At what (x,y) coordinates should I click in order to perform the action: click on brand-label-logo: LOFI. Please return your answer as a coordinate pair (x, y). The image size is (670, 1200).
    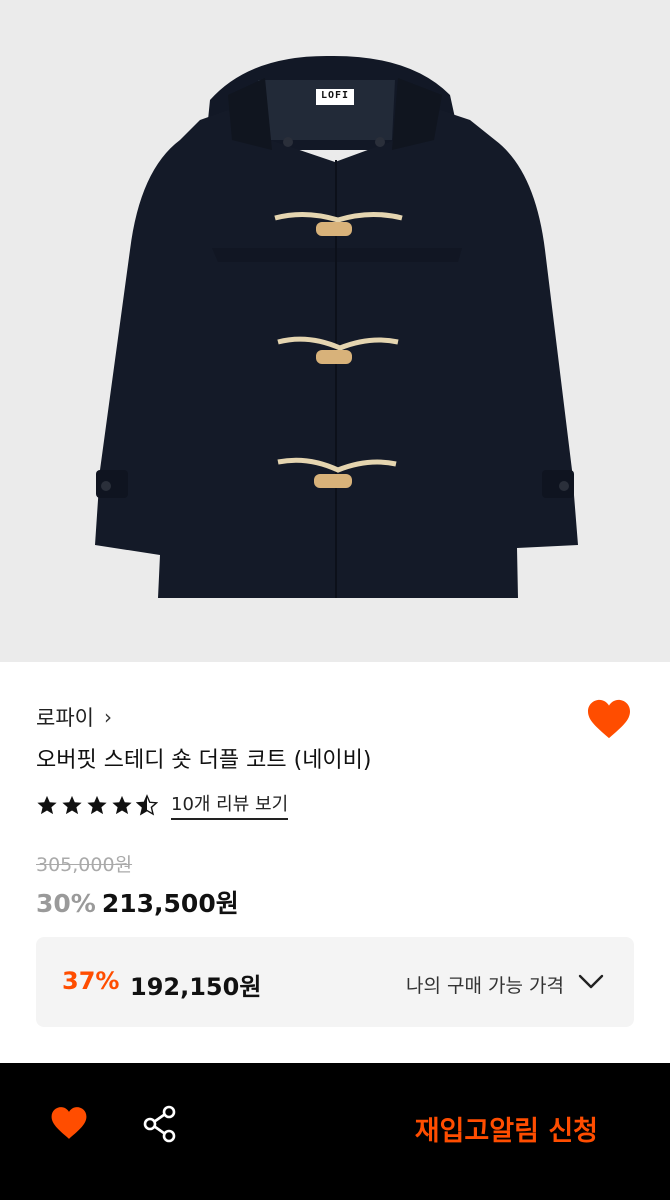
    Looking at the image, I should click on (335, 95).